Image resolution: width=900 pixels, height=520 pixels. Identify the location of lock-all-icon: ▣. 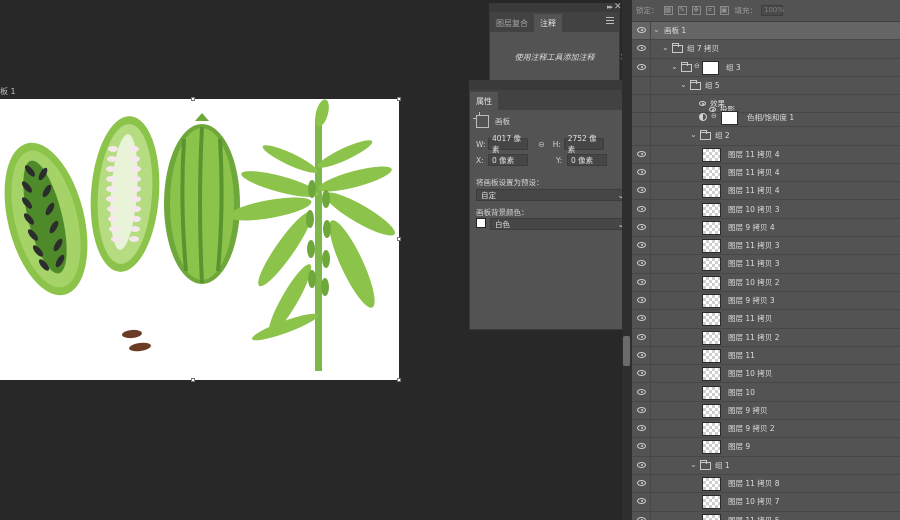
(724, 10).